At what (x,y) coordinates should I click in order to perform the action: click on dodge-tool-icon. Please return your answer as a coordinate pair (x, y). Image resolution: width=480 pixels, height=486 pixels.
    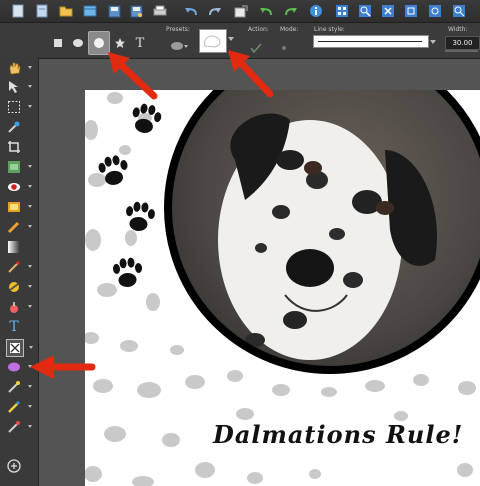
    Looking at the image, I should click on (19, 387).